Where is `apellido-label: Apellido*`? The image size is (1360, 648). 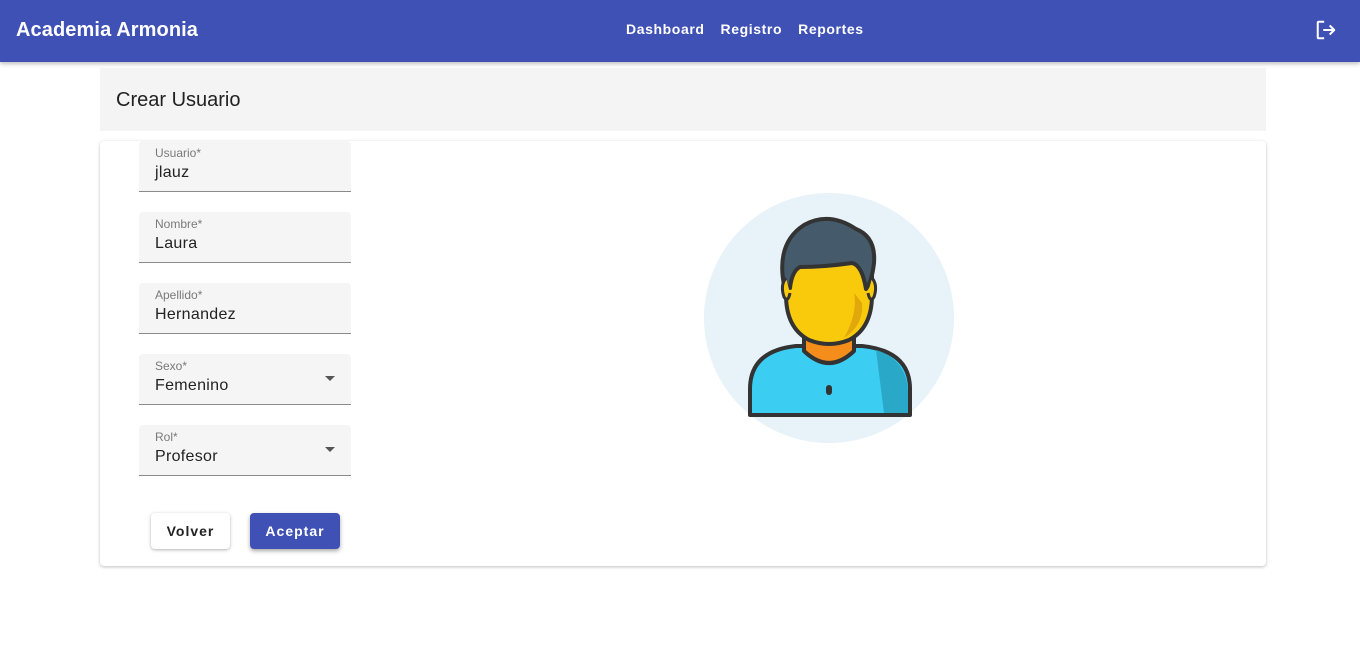
apellido-label: Apellido* is located at coordinates (179, 295).